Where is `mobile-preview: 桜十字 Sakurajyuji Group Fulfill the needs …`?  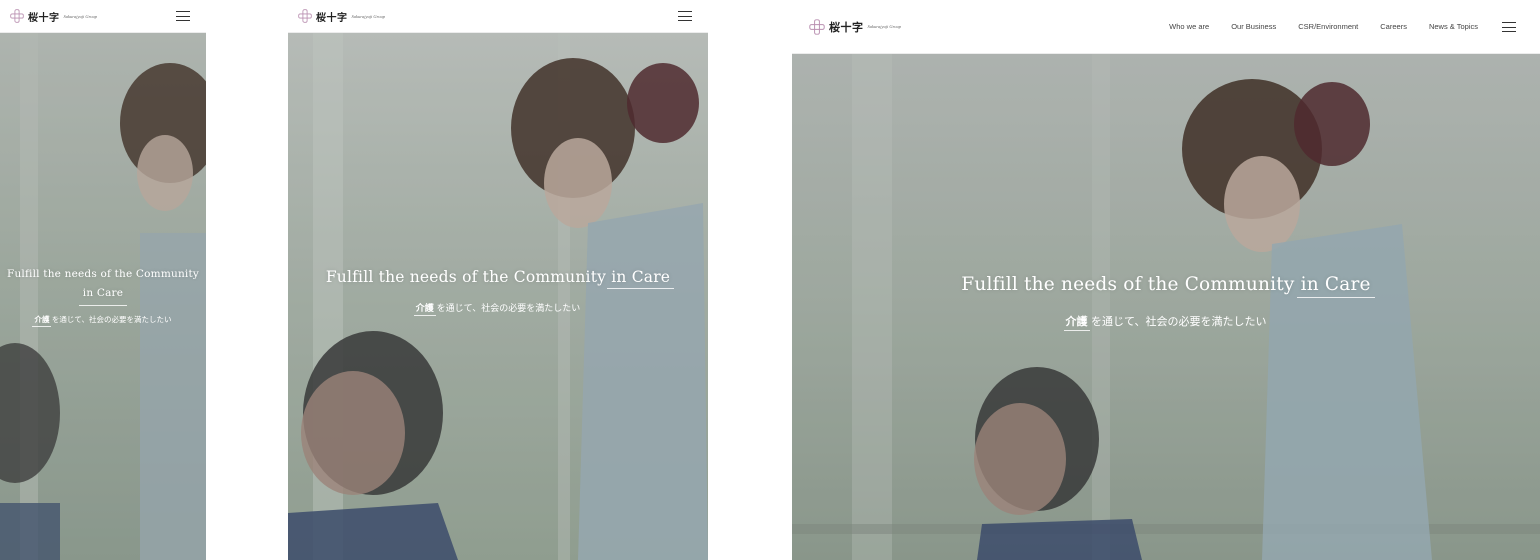 mobile-preview: 桜十字 Sakurajyuji Group Fulfill the needs … is located at coordinates (103, 280).